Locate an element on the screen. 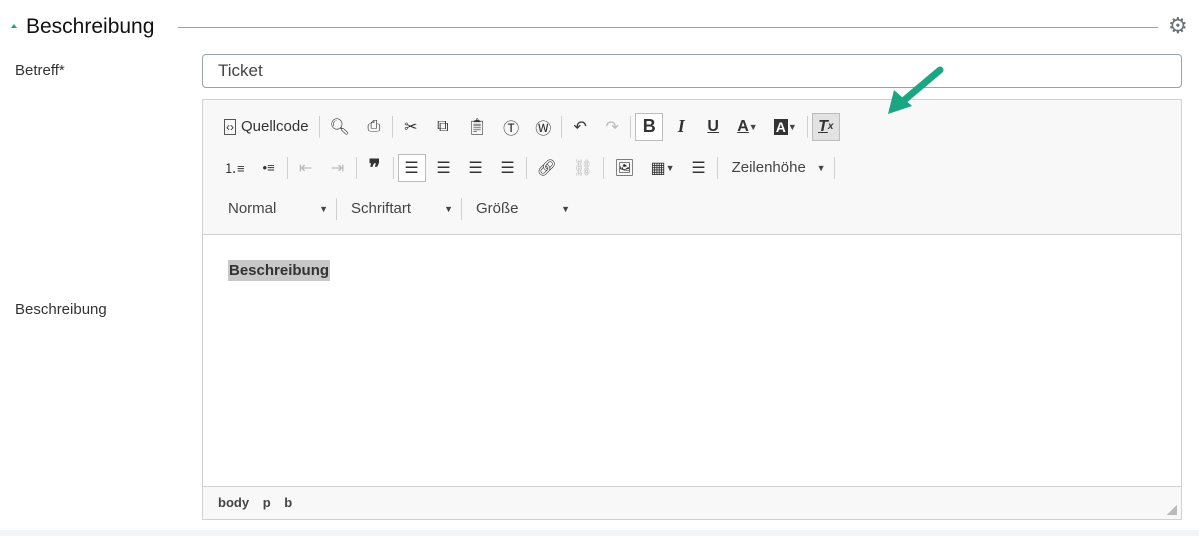  path-body: body is located at coordinates (233, 502).